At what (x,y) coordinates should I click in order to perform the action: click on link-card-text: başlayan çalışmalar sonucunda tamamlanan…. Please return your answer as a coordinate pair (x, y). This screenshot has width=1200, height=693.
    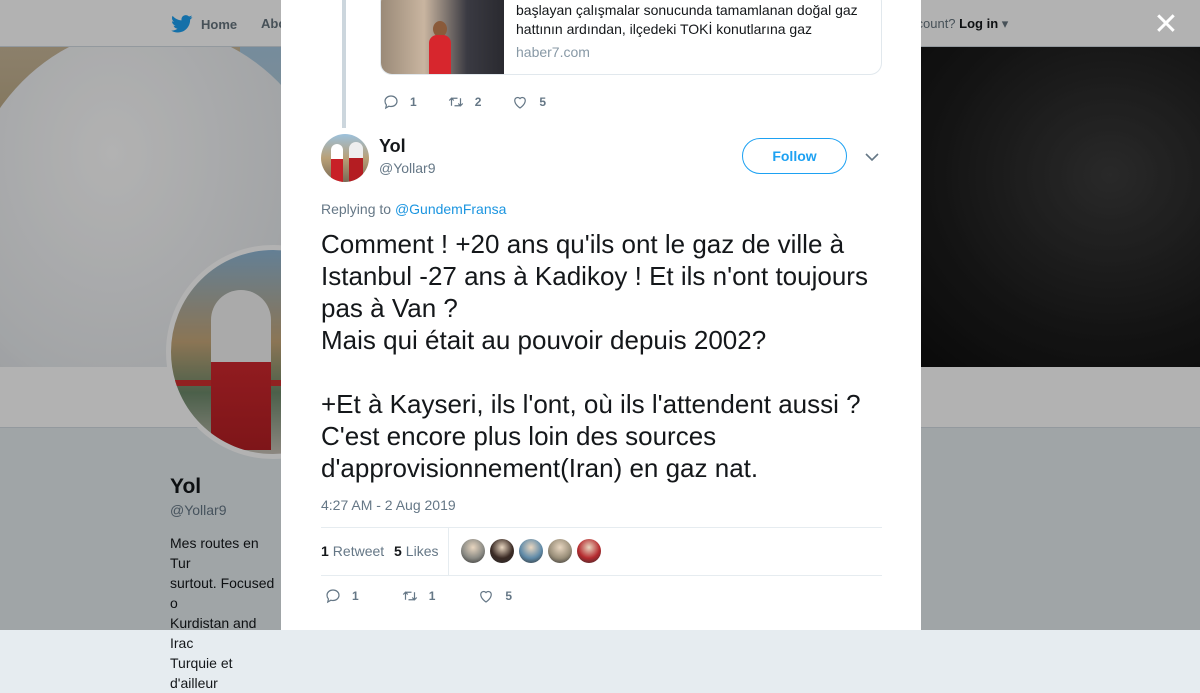
    Looking at the image, I should click on (687, 19).